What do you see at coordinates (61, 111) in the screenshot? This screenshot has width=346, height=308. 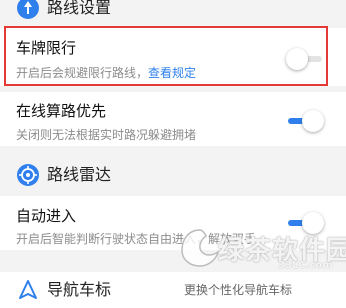 I see `setting-label: 在线算路优先` at bounding box center [61, 111].